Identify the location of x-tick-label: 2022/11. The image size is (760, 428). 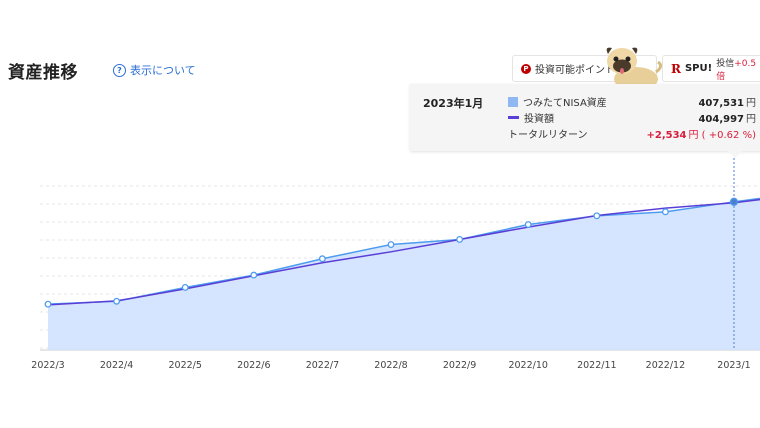
(596, 365).